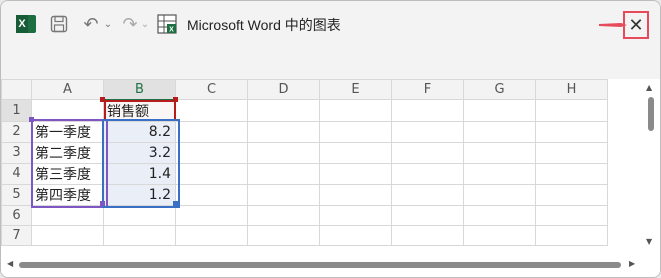 Image resolution: width=661 pixels, height=278 pixels. Describe the element at coordinates (16, 131) in the screenshot. I see `row-header-2: 2` at that location.